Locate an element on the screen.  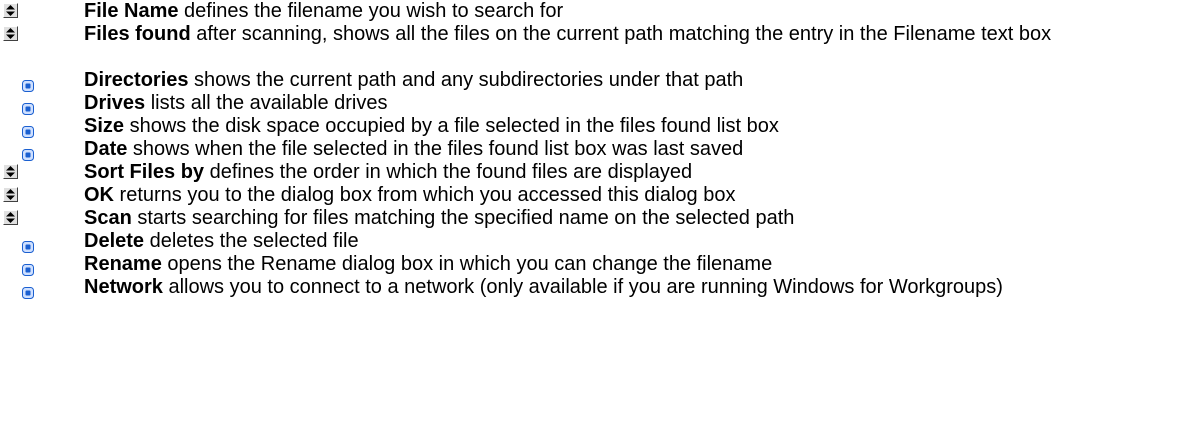
description: deletes the selected file is located at coordinates (251, 241).